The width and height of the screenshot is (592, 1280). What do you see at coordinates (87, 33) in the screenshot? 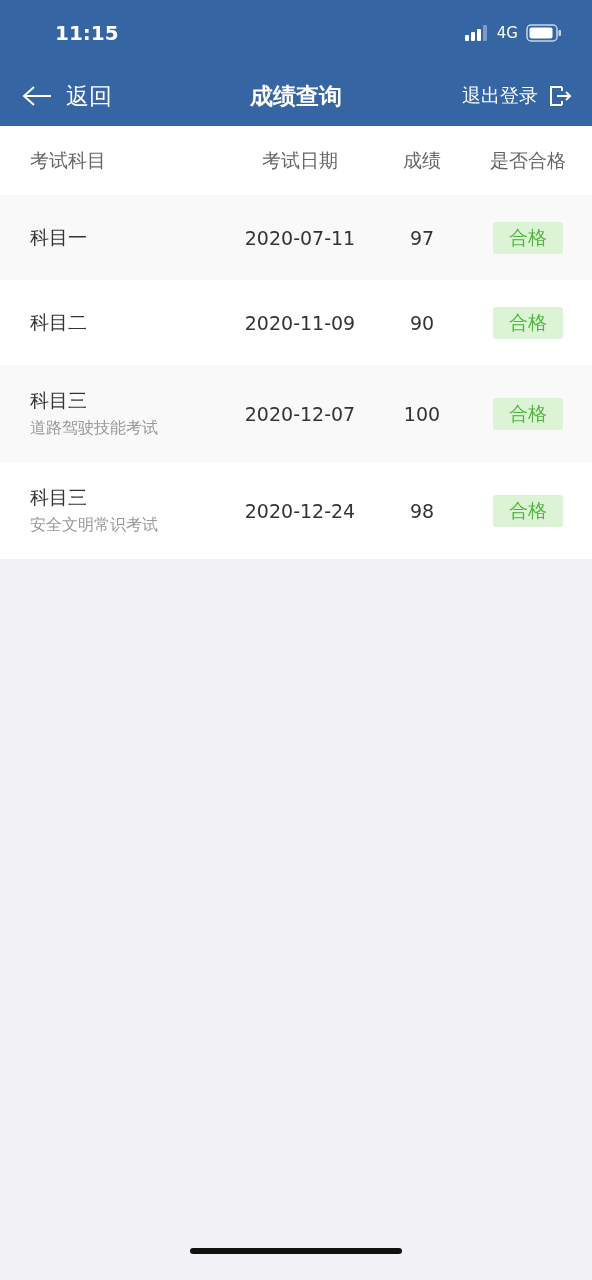
I see `status-time: 11:15` at bounding box center [87, 33].